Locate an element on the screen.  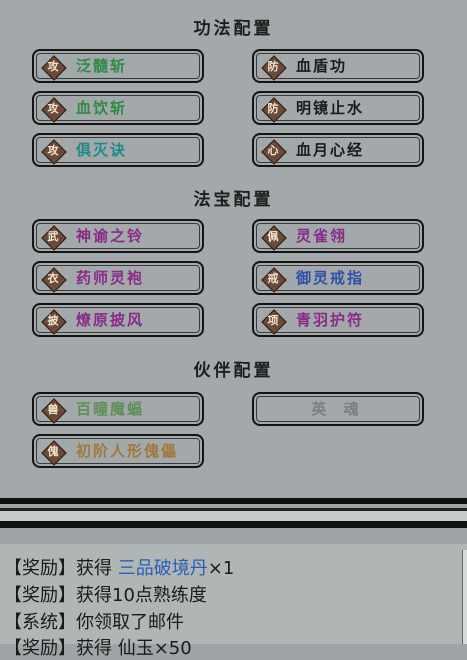
skill-name: 俱灭诀 is located at coordinates (102, 150).